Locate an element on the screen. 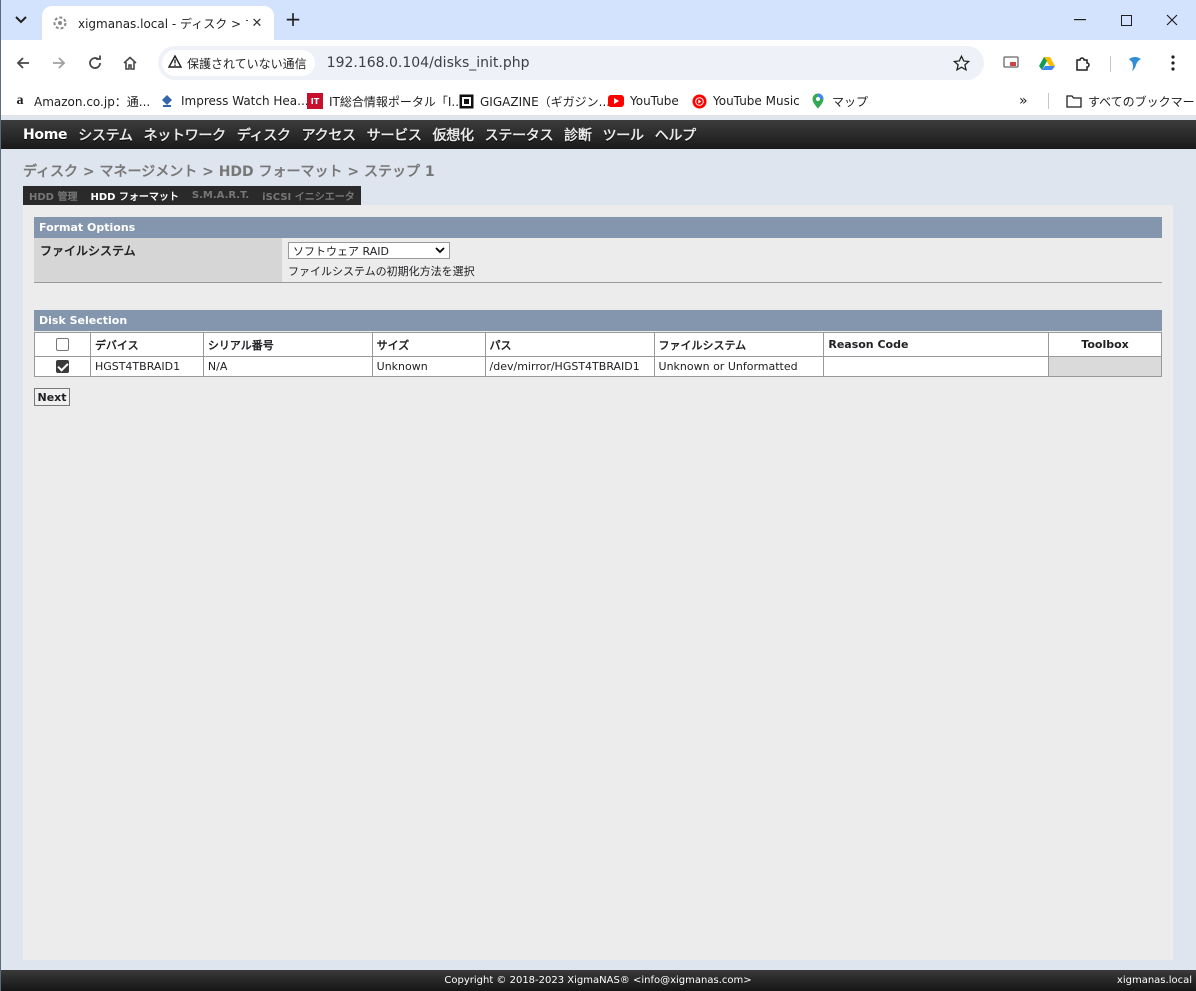 The height and width of the screenshot is (991, 1196). back-arrow-icon is located at coordinates (23, 63).